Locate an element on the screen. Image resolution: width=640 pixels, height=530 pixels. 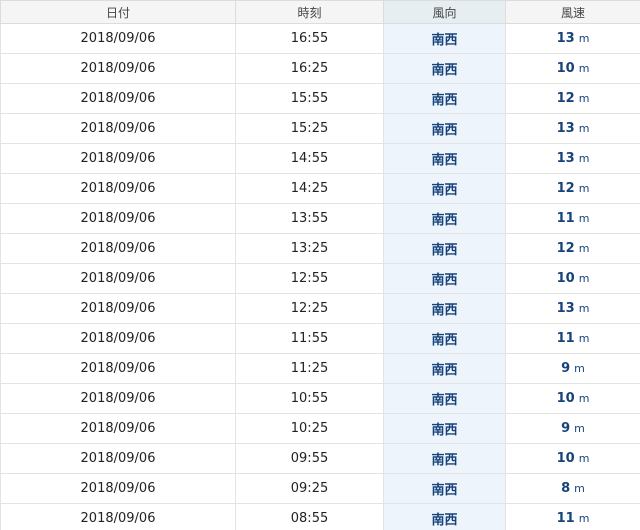
table-row: 2018/09/06 10:25 南西 9 m is located at coordinates (320, 428).